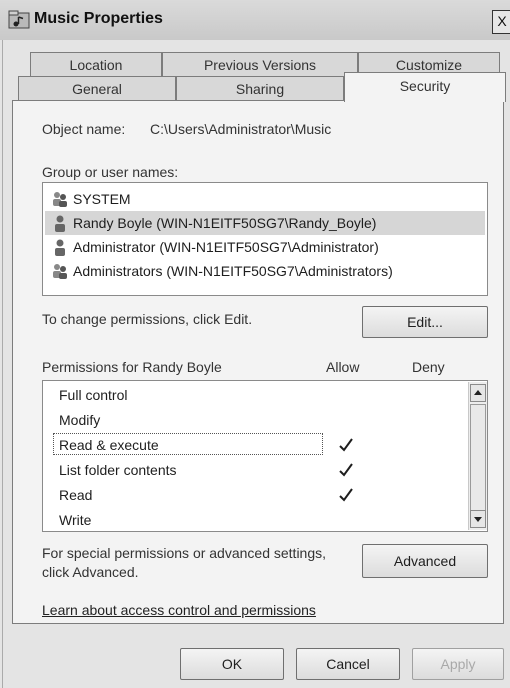 Image resolution: width=510 pixels, height=688 pixels. Describe the element at coordinates (429, 65) in the screenshot. I see `tab-label: Customize` at that location.